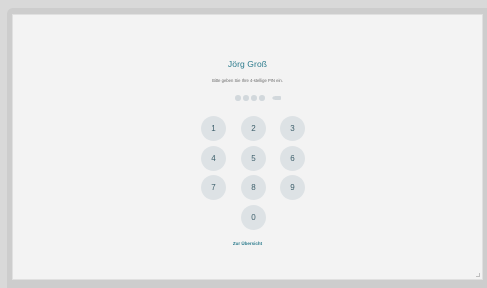  What do you see at coordinates (247, 80) in the screenshot?
I see `pin-prompt: Bitte geben Sie Ihre 4-stellige PIN ein.` at bounding box center [247, 80].